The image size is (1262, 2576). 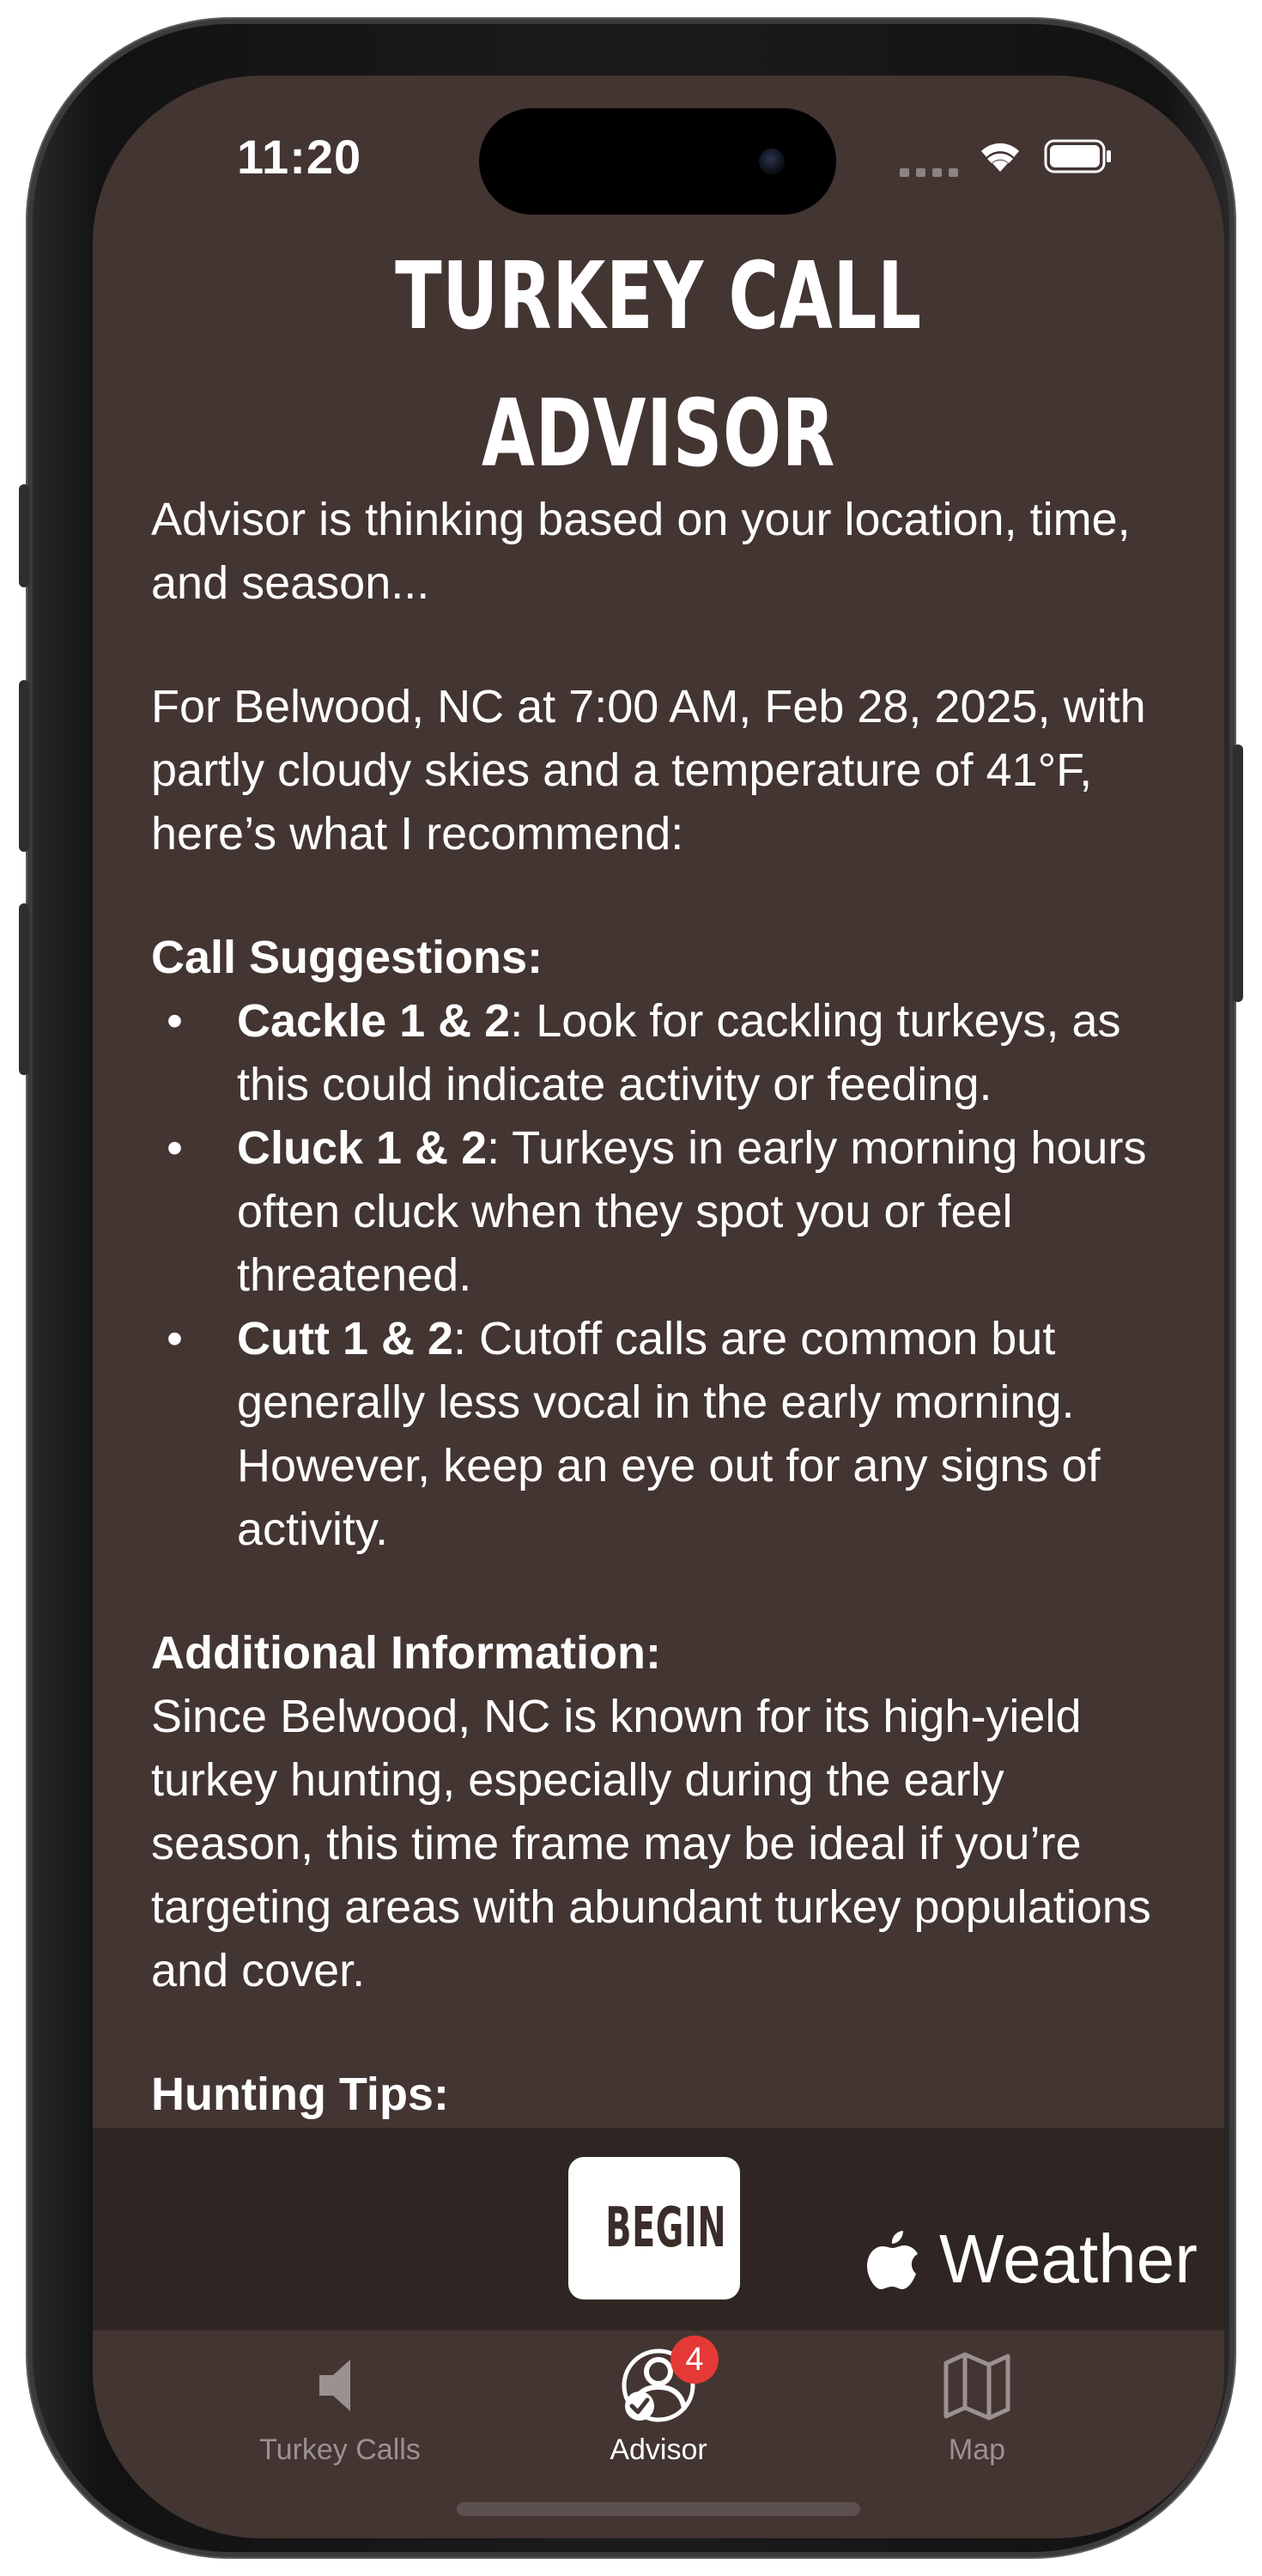 What do you see at coordinates (977, 2449) in the screenshot?
I see `tab-label: Map` at bounding box center [977, 2449].